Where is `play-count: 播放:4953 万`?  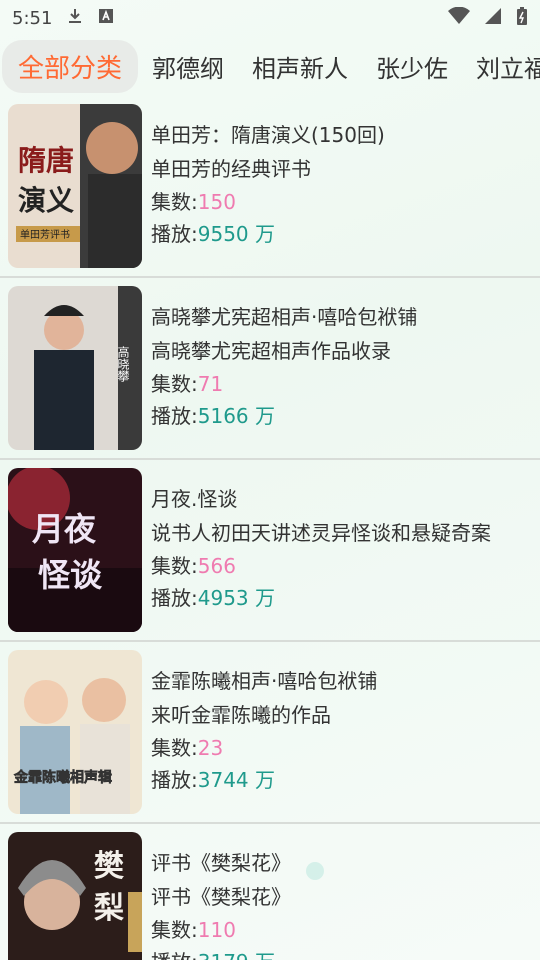
play-count: 播放:4953 万 is located at coordinates (321, 598).